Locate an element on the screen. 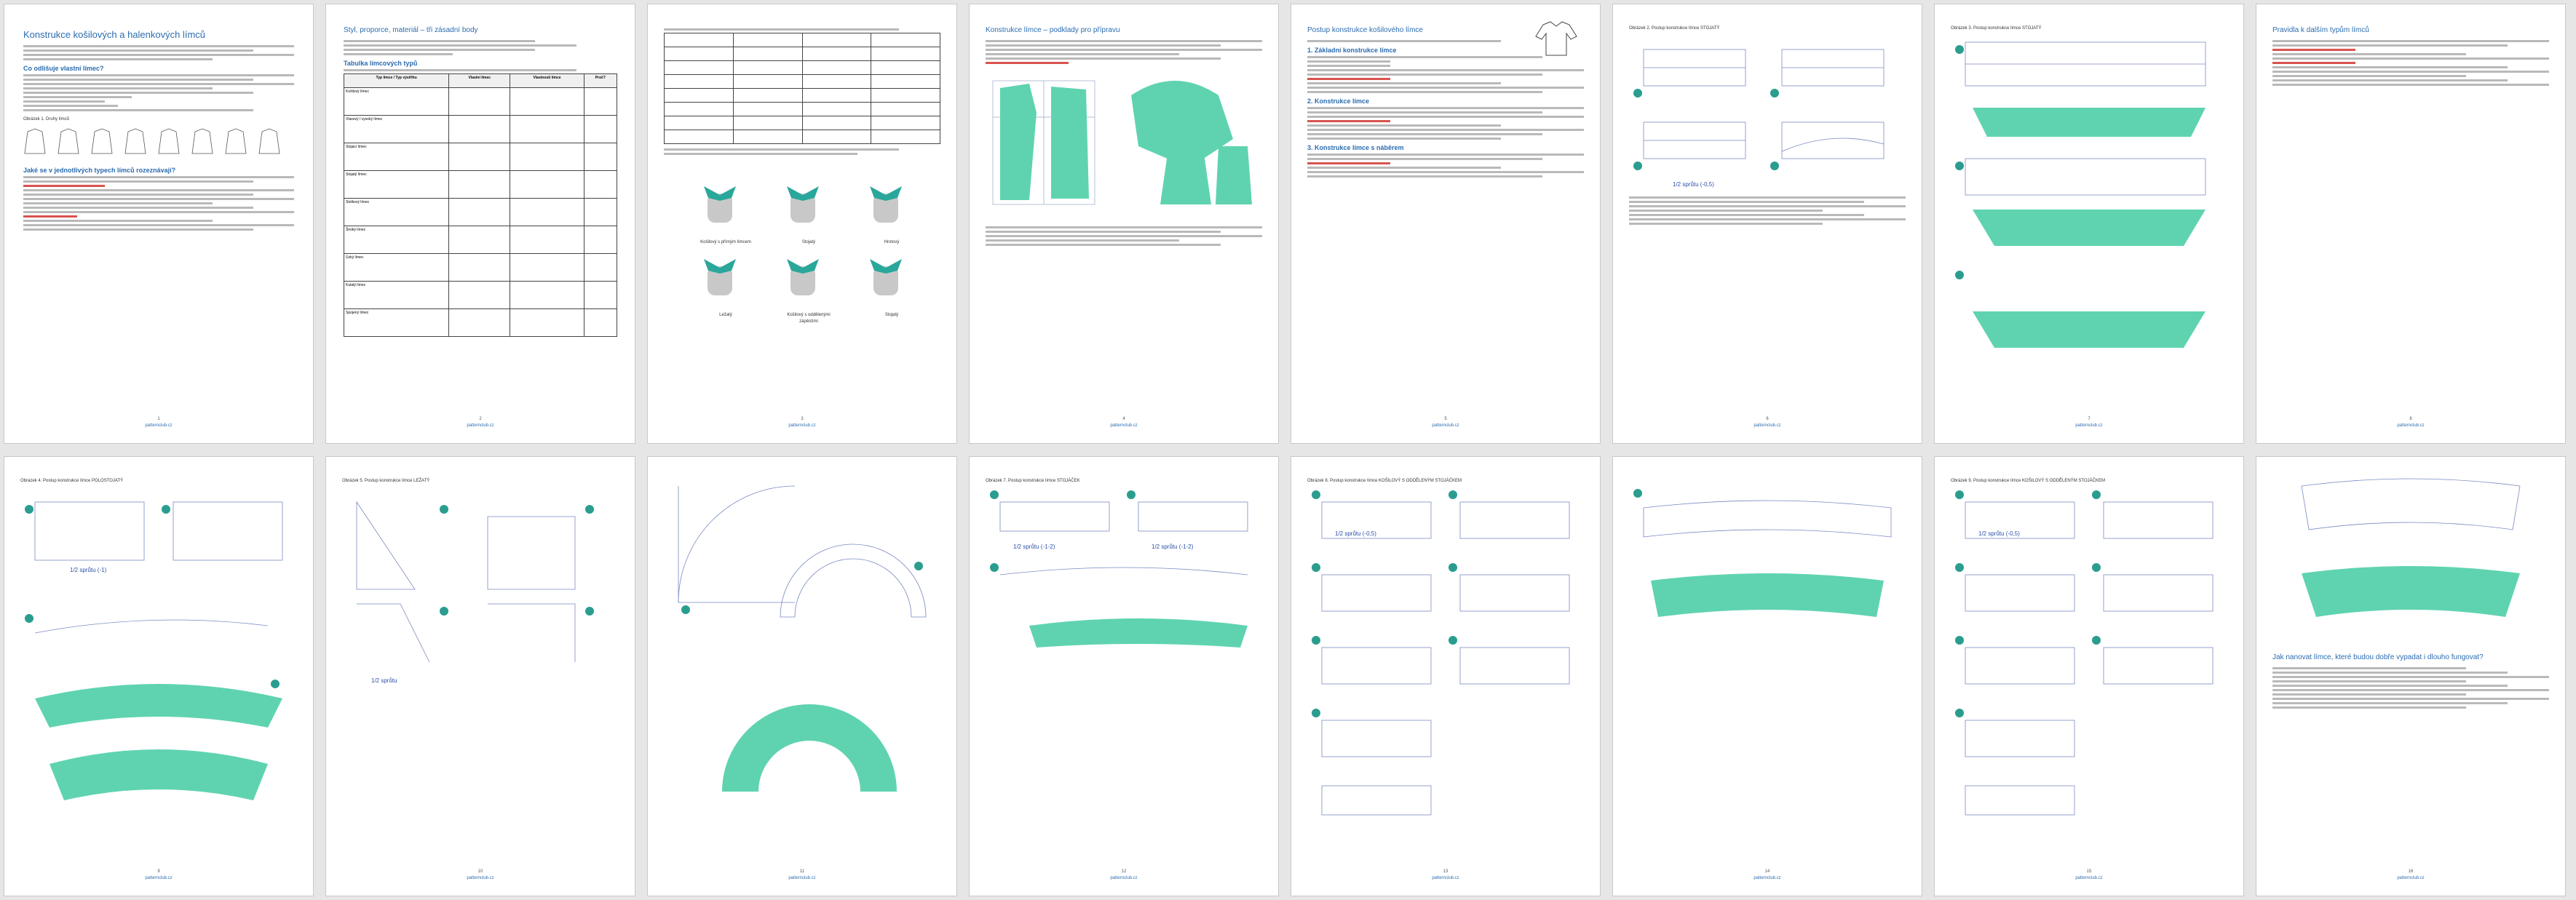  measurement-label: 1/2 sprůtu (-1-2) is located at coordinates (1034, 546).